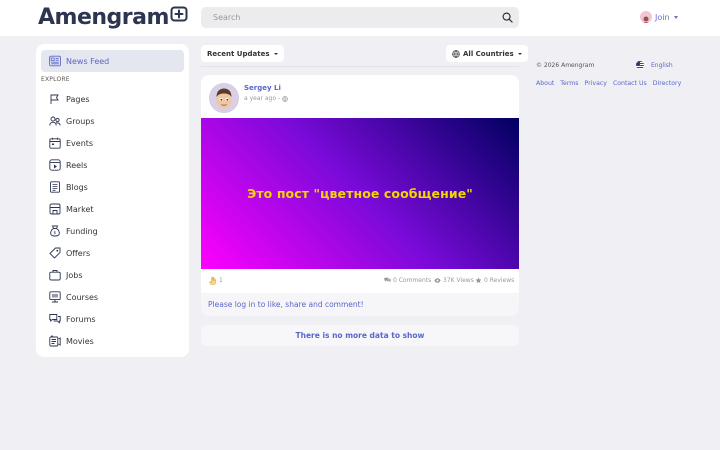 The image size is (720, 450). What do you see at coordinates (646, 17) in the screenshot?
I see `avatar` at bounding box center [646, 17].